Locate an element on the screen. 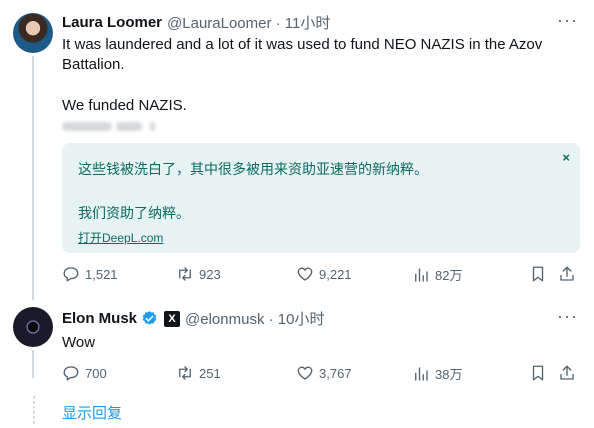 Image resolution: width=594 pixels, height=428 pixels. author-name: Laura Loomer is located at coordinates (112, 22).